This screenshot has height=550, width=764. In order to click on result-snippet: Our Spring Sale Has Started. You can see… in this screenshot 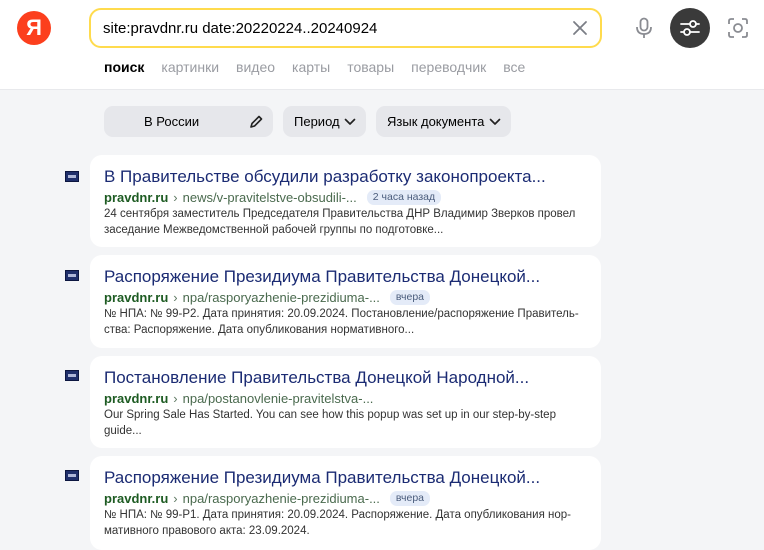, I will do `click(330, 423)`.